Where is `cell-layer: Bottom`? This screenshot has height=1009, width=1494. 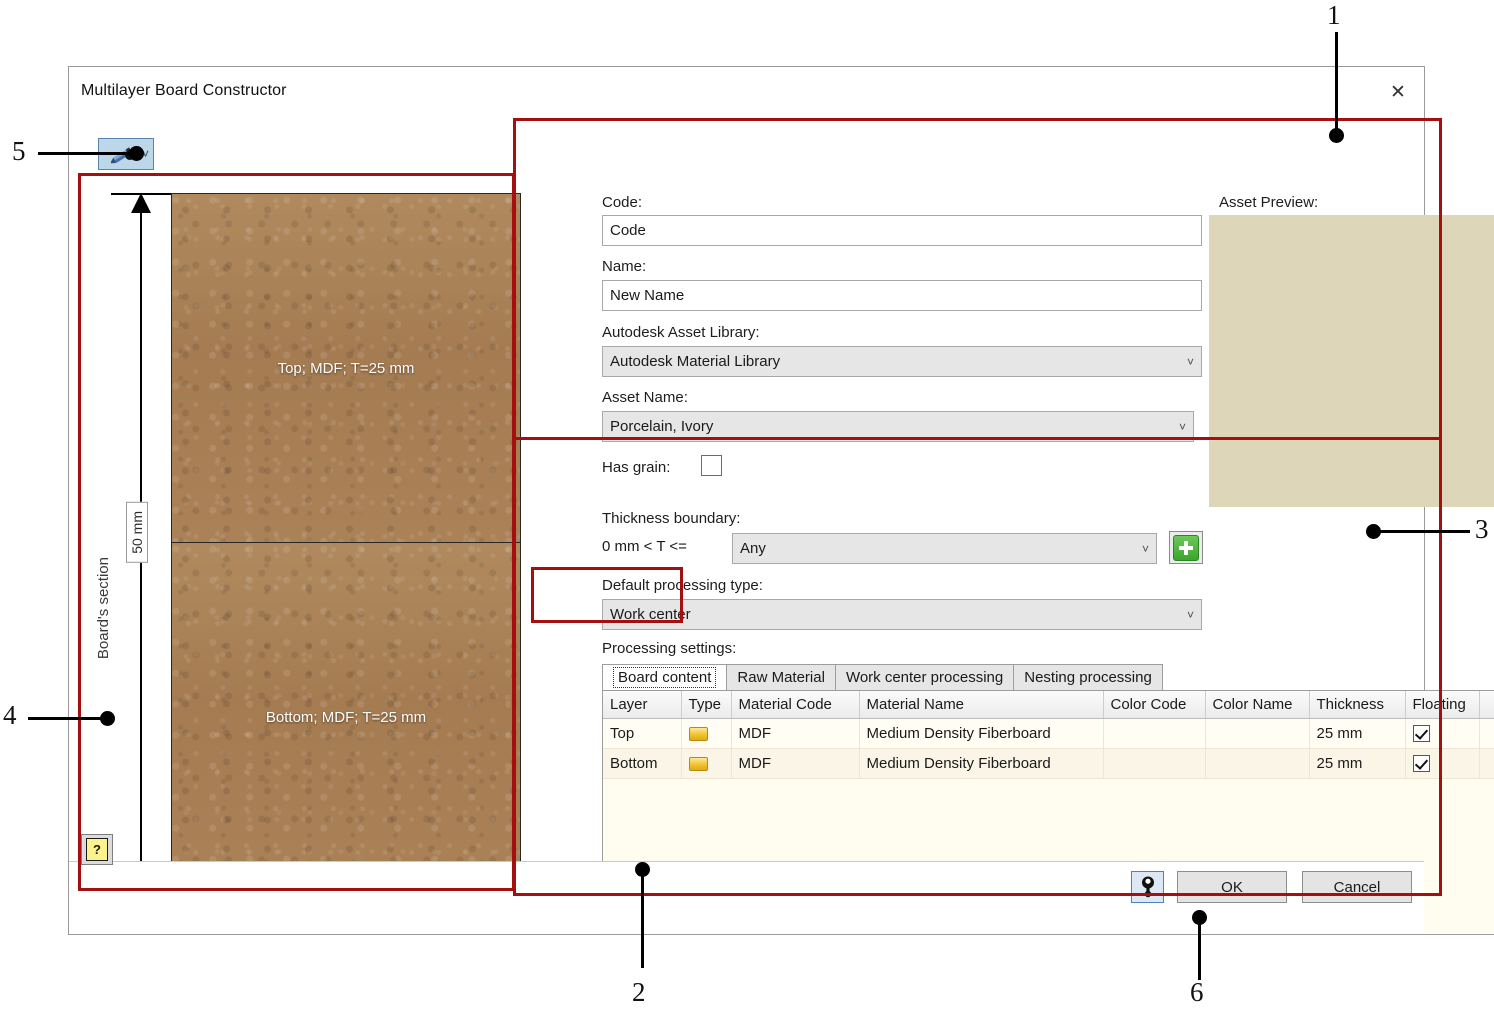
cell-layer: Bottom is located at coordinates (642, 763).